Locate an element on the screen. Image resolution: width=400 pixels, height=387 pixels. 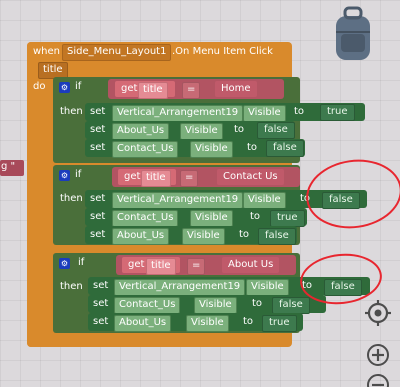
zoom-out-icon is located at coordinates (378, 380).